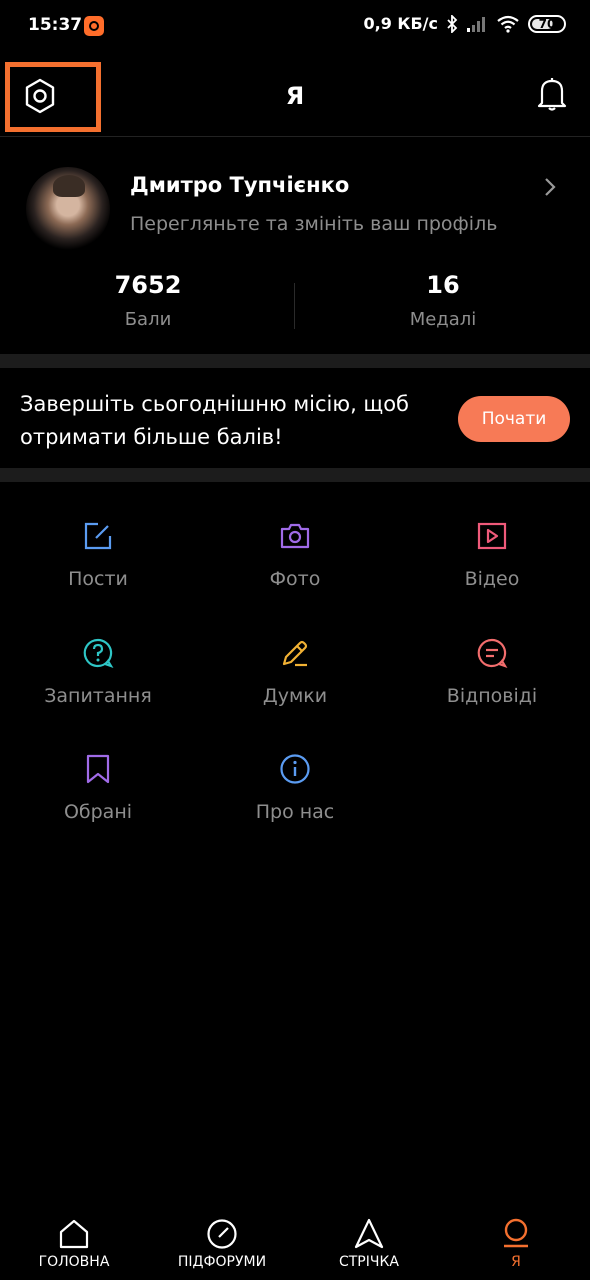 This screenshot has width=590, height=1280. What do you see at coordinates (550, 187) in the screenshot?
I see `chevron-right-icon` at bounding box center [550, 187].